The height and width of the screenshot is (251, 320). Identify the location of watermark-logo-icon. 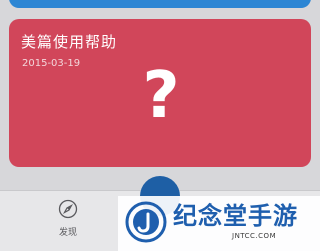
(146, 222).